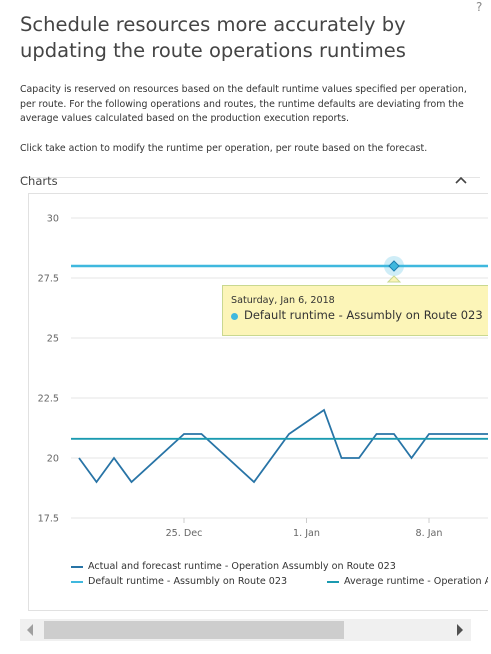 This screenshot has width=491, height=654. What do you see at coordinates (250, 181) in the screenshot?
I see `charts-section-header: Charts` at bounding box center [250, 181].